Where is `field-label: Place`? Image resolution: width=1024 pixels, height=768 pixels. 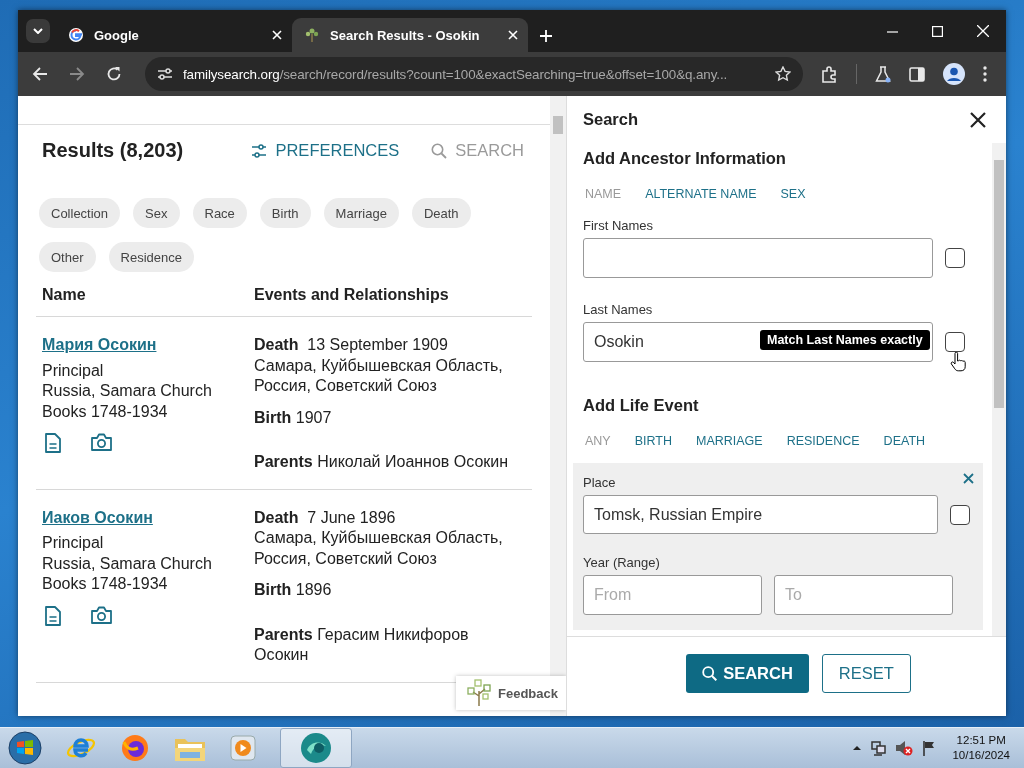
field-label: Place is located at coordinates (599, 482).